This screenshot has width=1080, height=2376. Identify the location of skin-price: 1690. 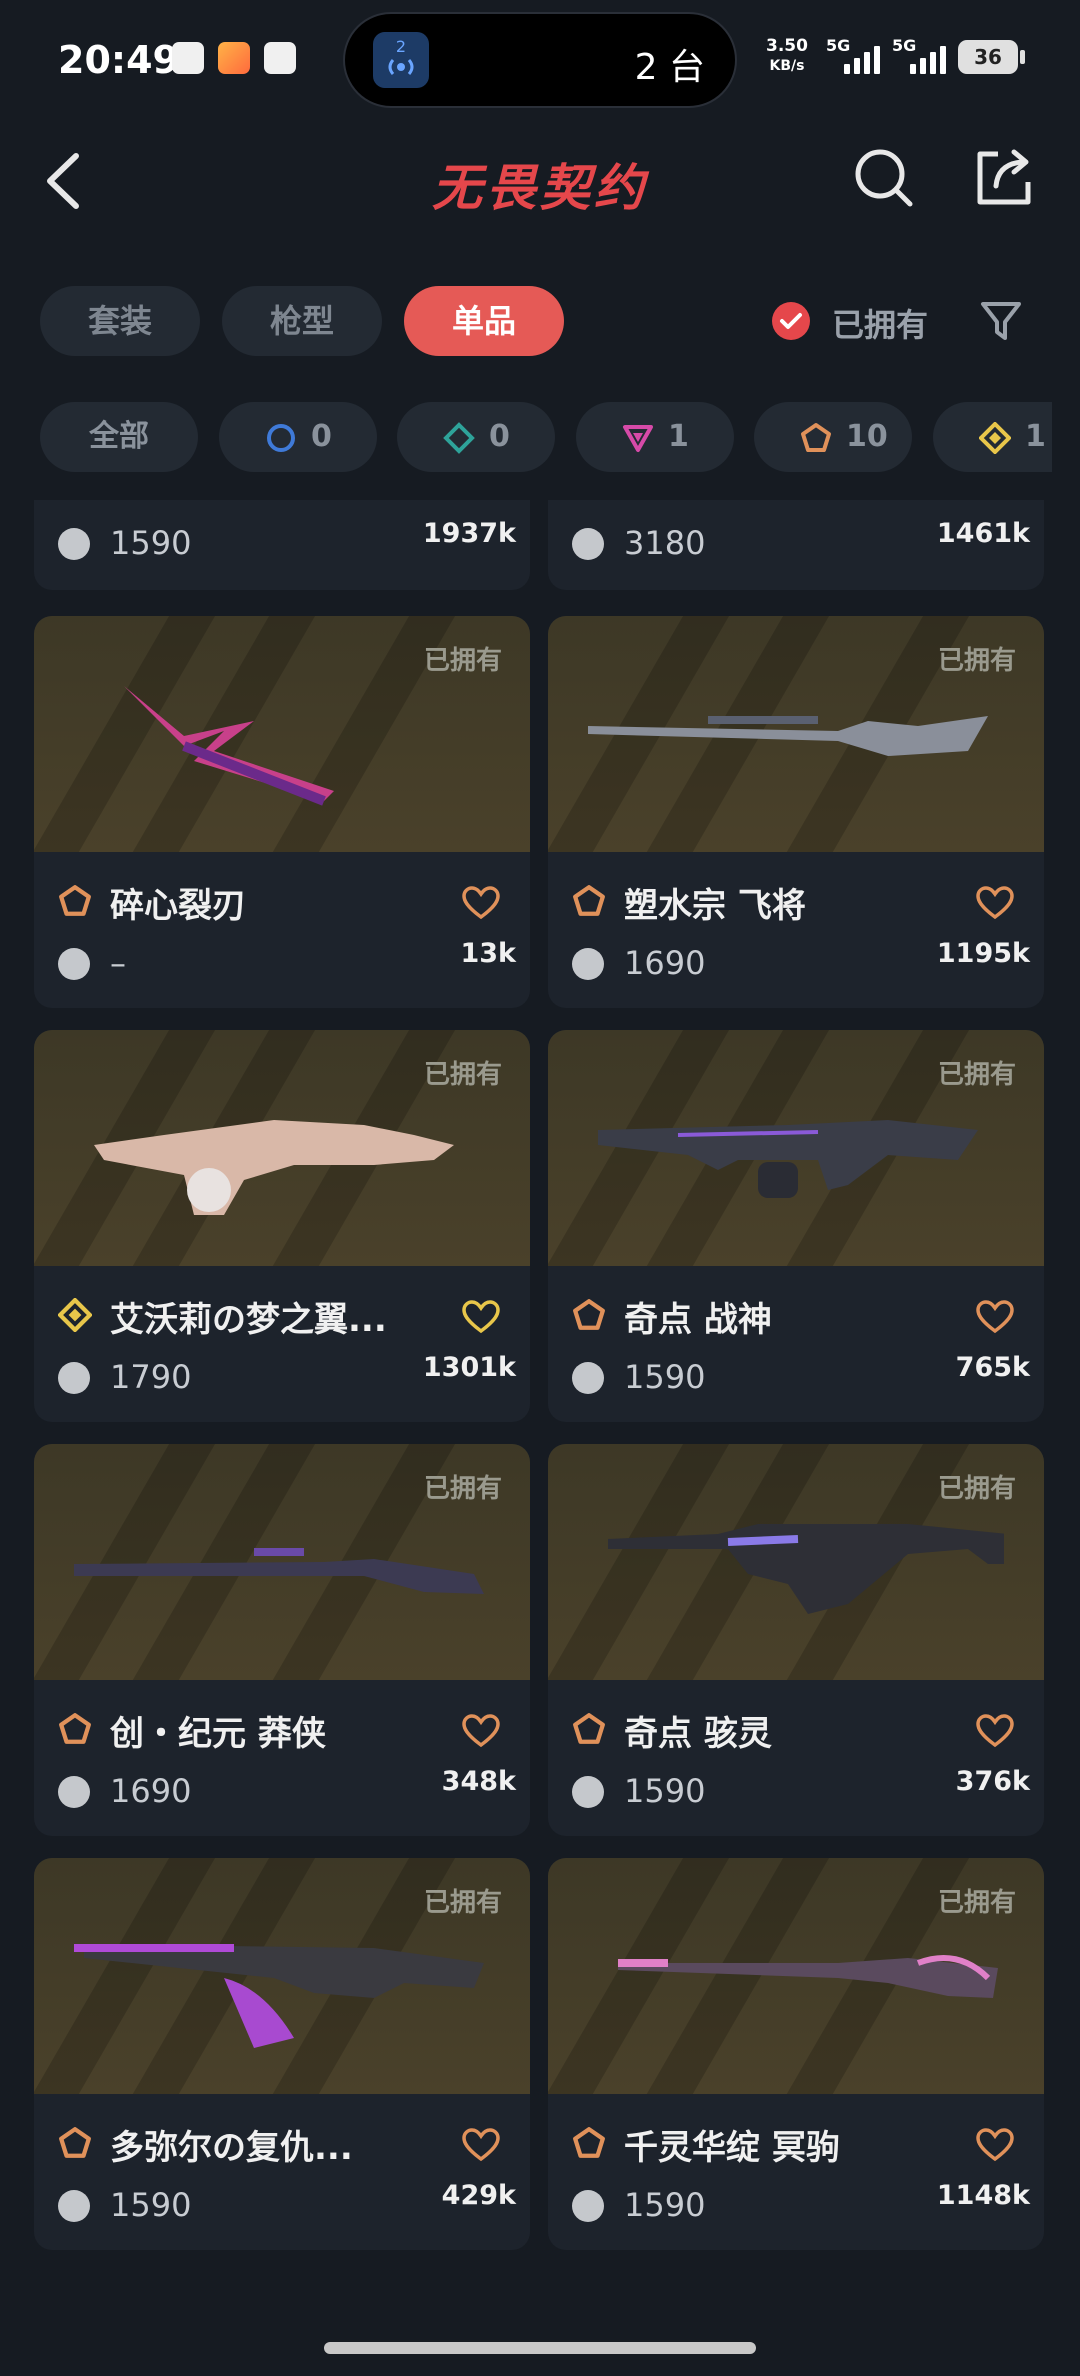
(665, 963).